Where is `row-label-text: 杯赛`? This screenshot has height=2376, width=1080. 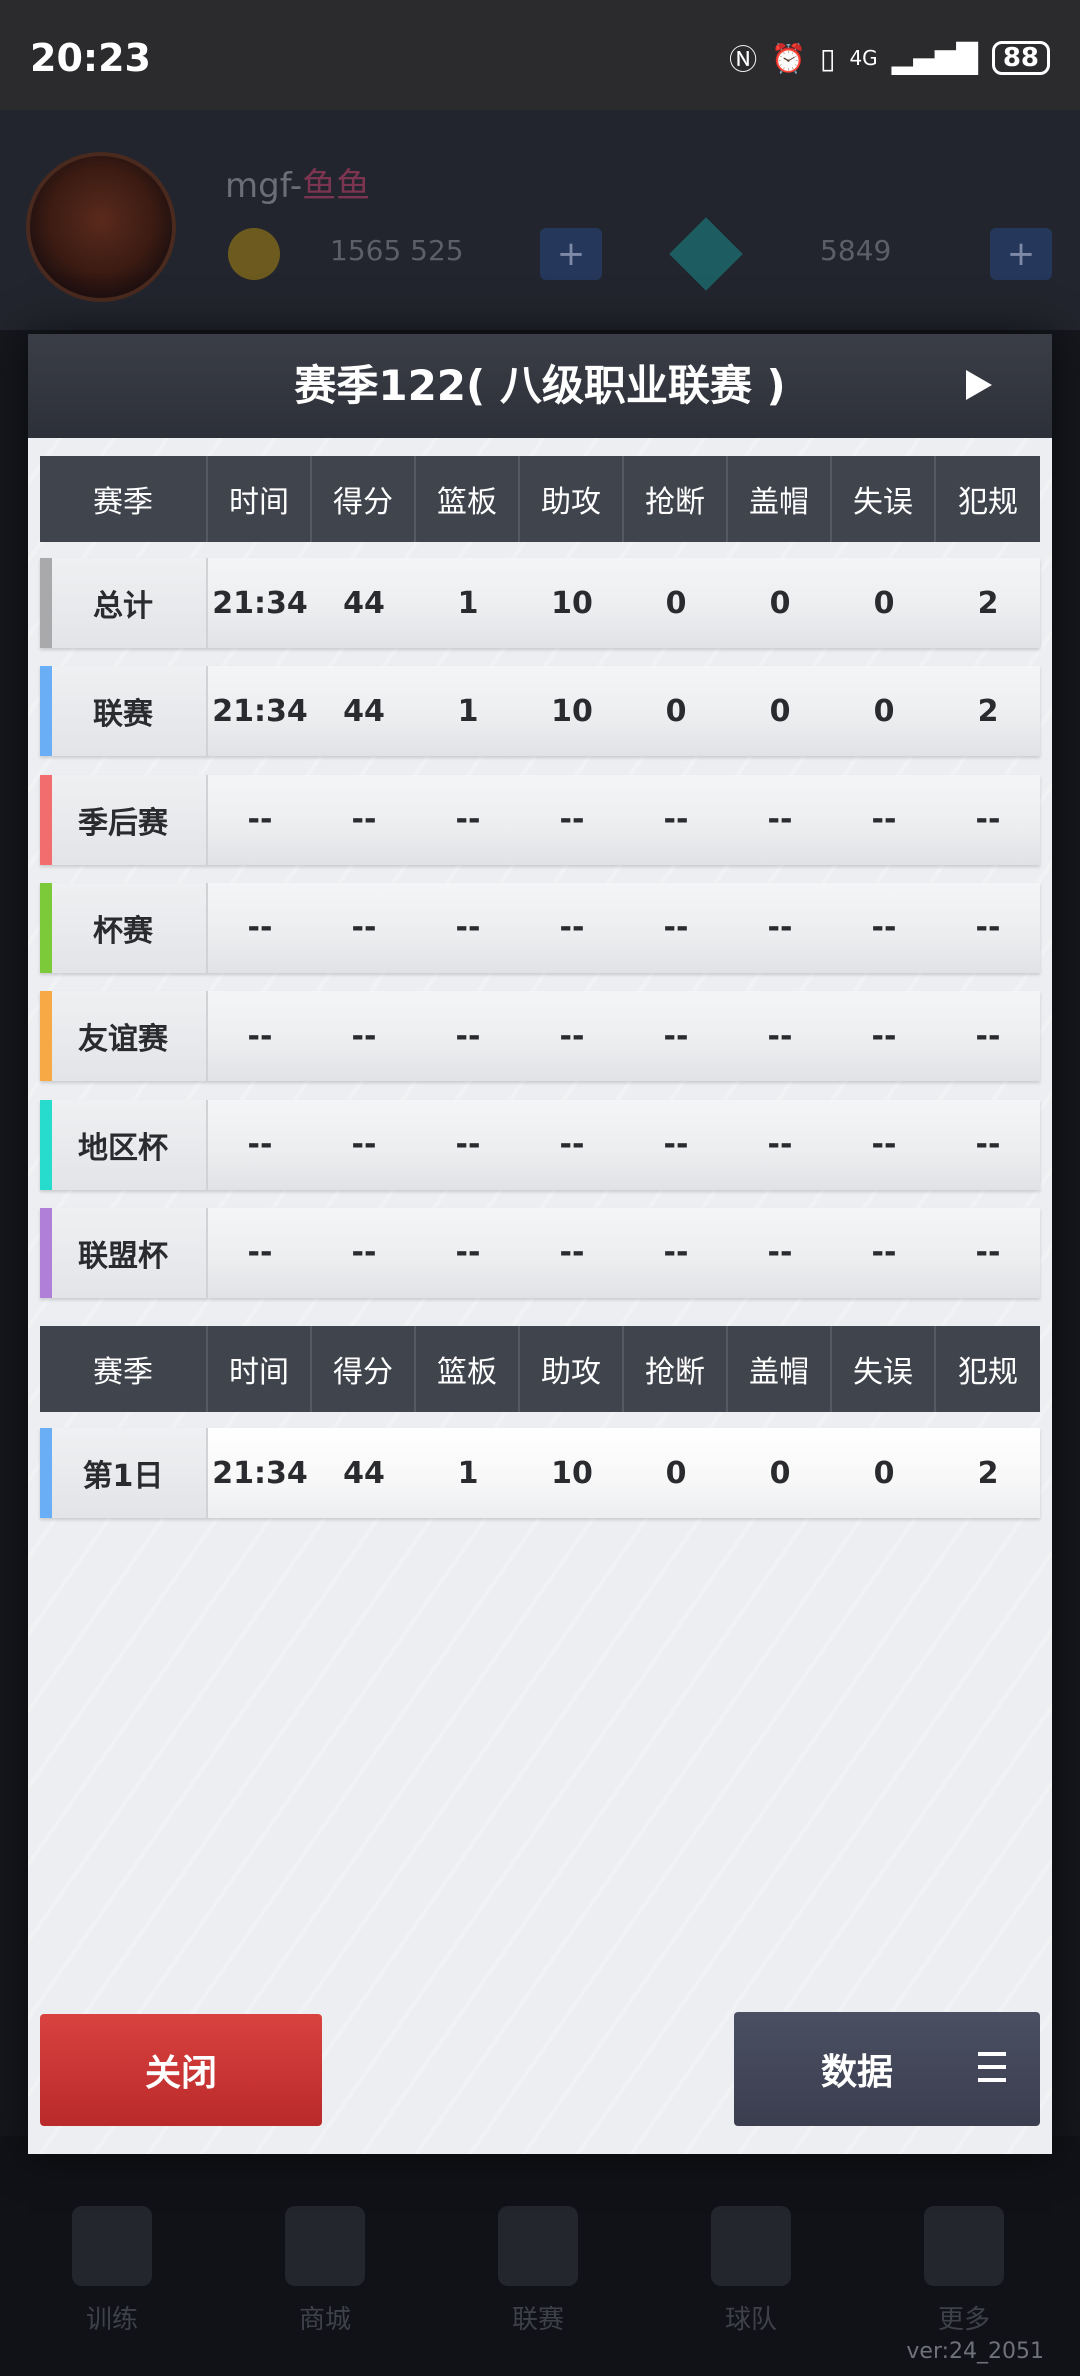 row-label-text: 杯赛 is located at coordinates (123, 931).